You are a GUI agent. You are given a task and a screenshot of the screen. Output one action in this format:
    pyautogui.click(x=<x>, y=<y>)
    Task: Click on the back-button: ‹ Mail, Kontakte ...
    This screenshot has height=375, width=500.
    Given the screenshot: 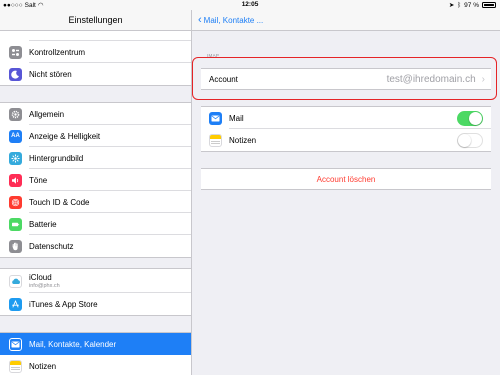 What is the action you would take?
    pyautogui.click(x=346, y=20)
    